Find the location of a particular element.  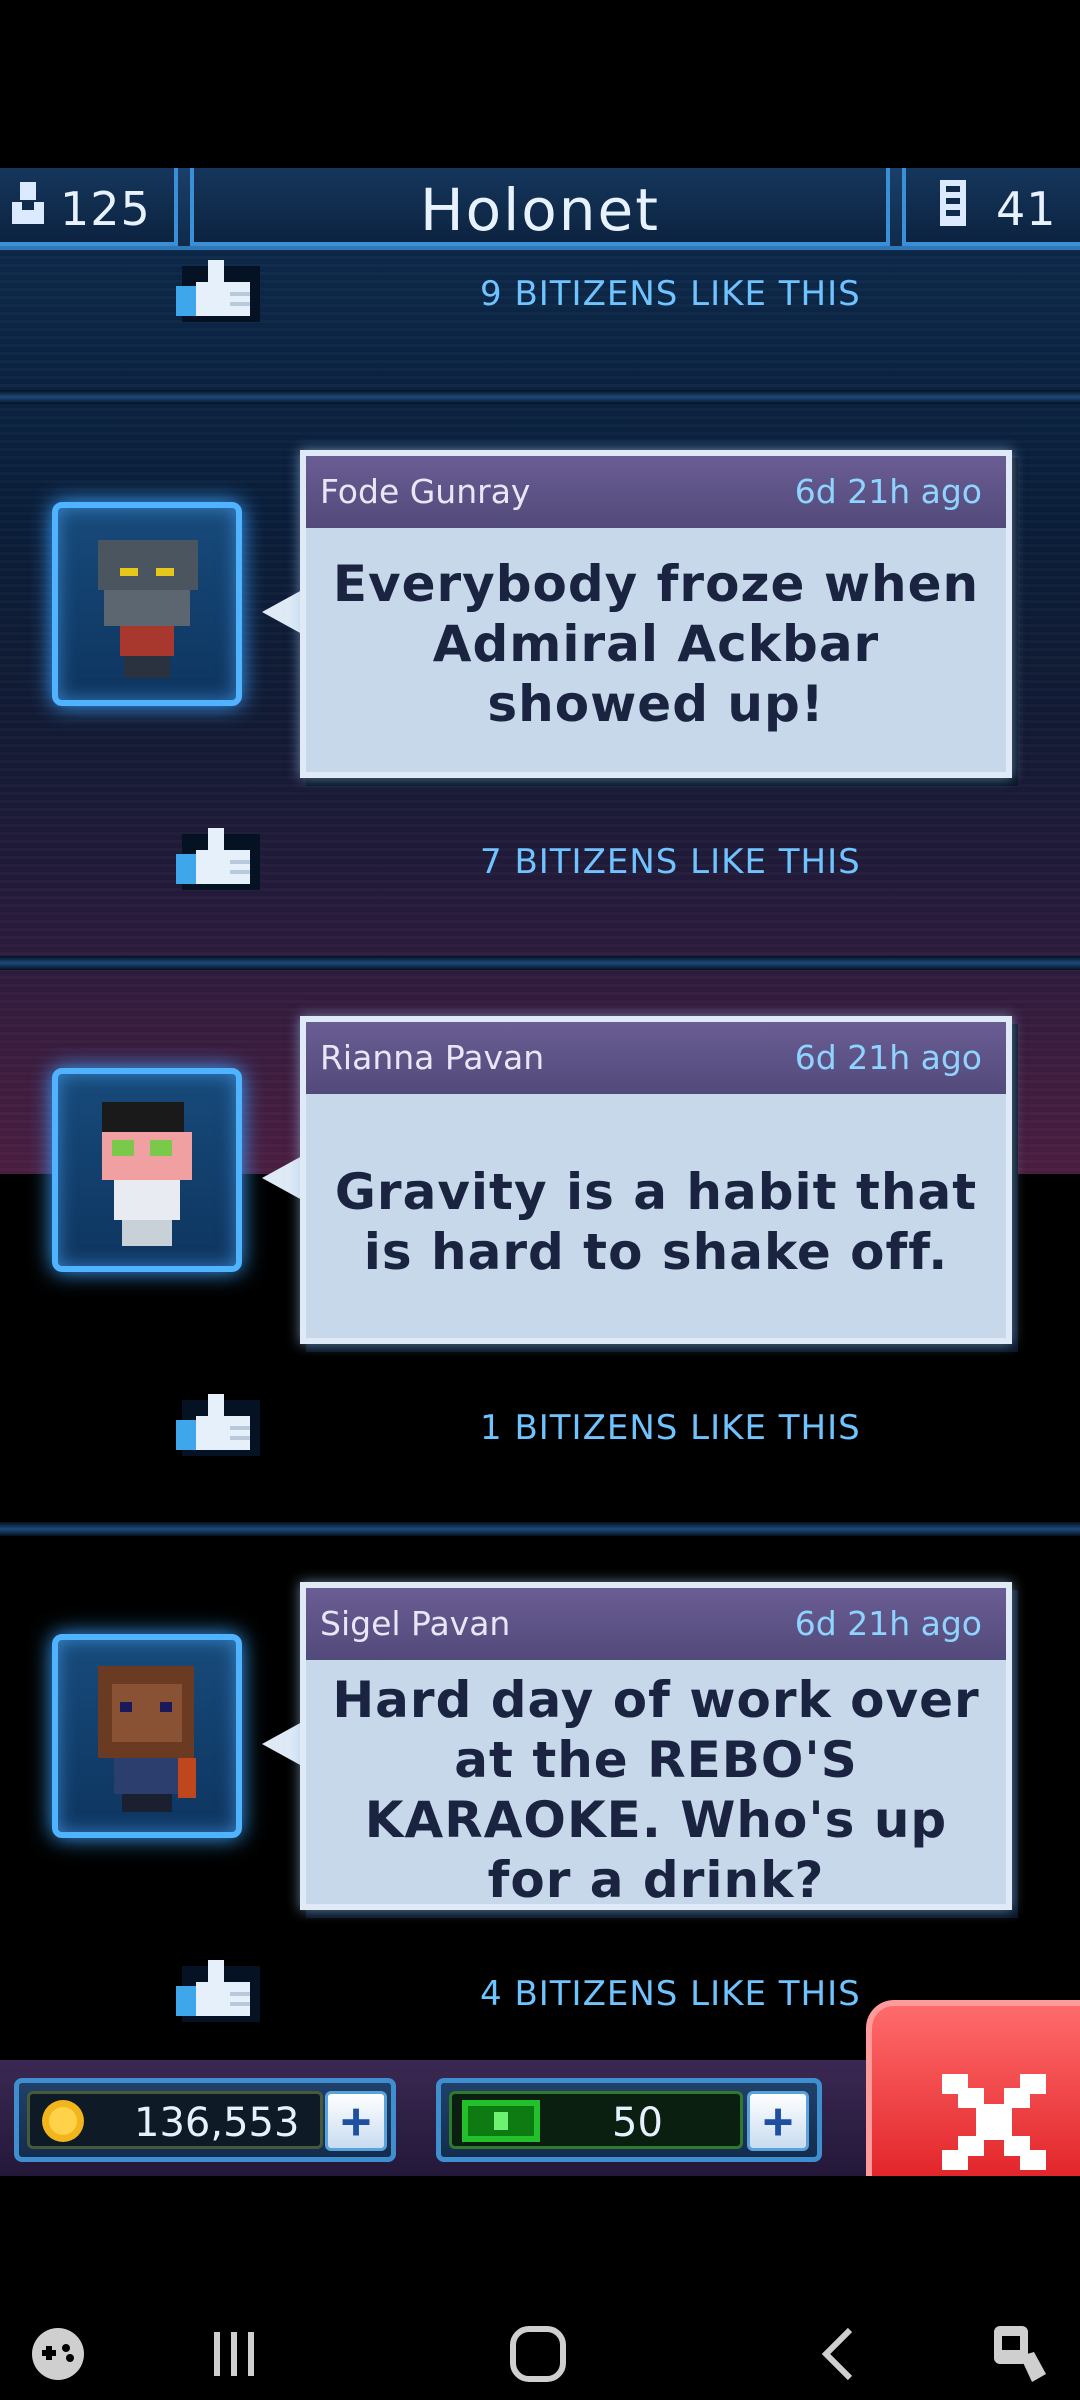

floor-count: 41 is located at coordinates (1026, 209).